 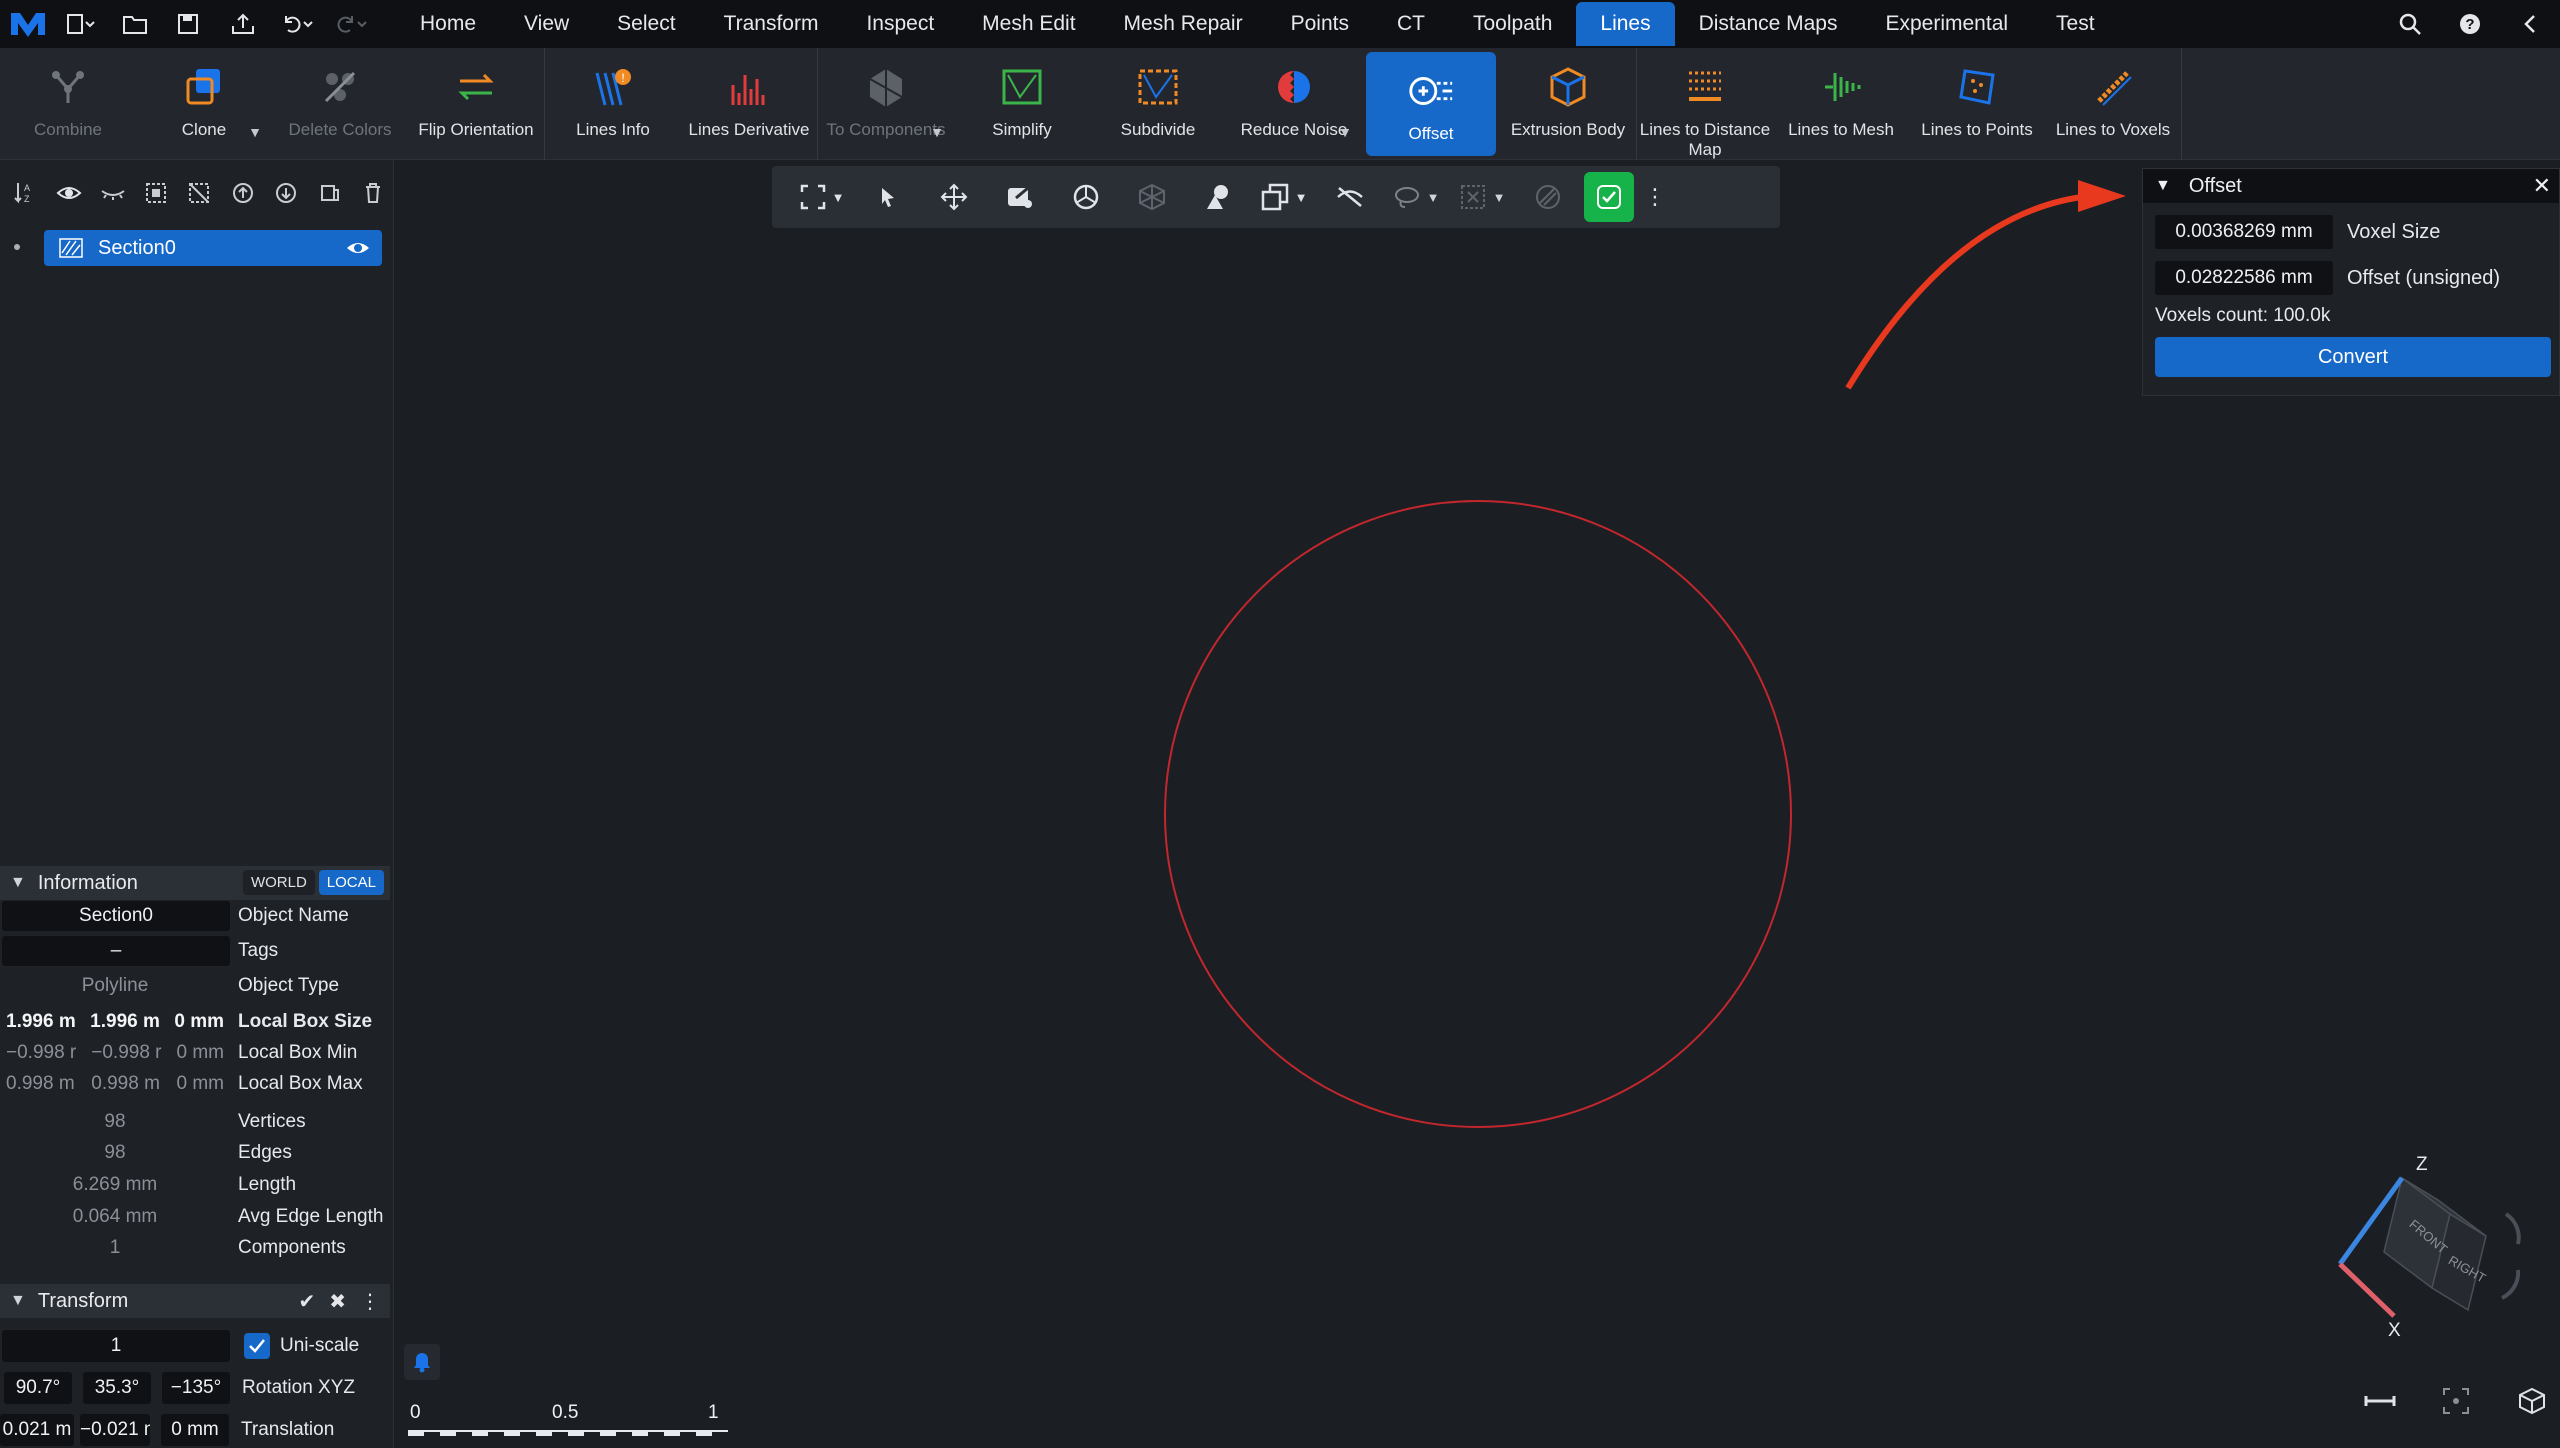 I want to click on tags-field: –, so click(x=116, y=951).